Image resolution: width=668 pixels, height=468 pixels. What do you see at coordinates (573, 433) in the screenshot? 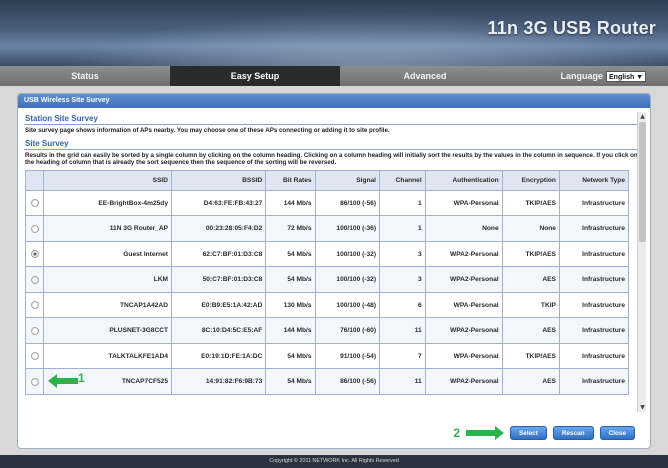
I see `rescan-button: Rescan` at bounding box center [573, 433].